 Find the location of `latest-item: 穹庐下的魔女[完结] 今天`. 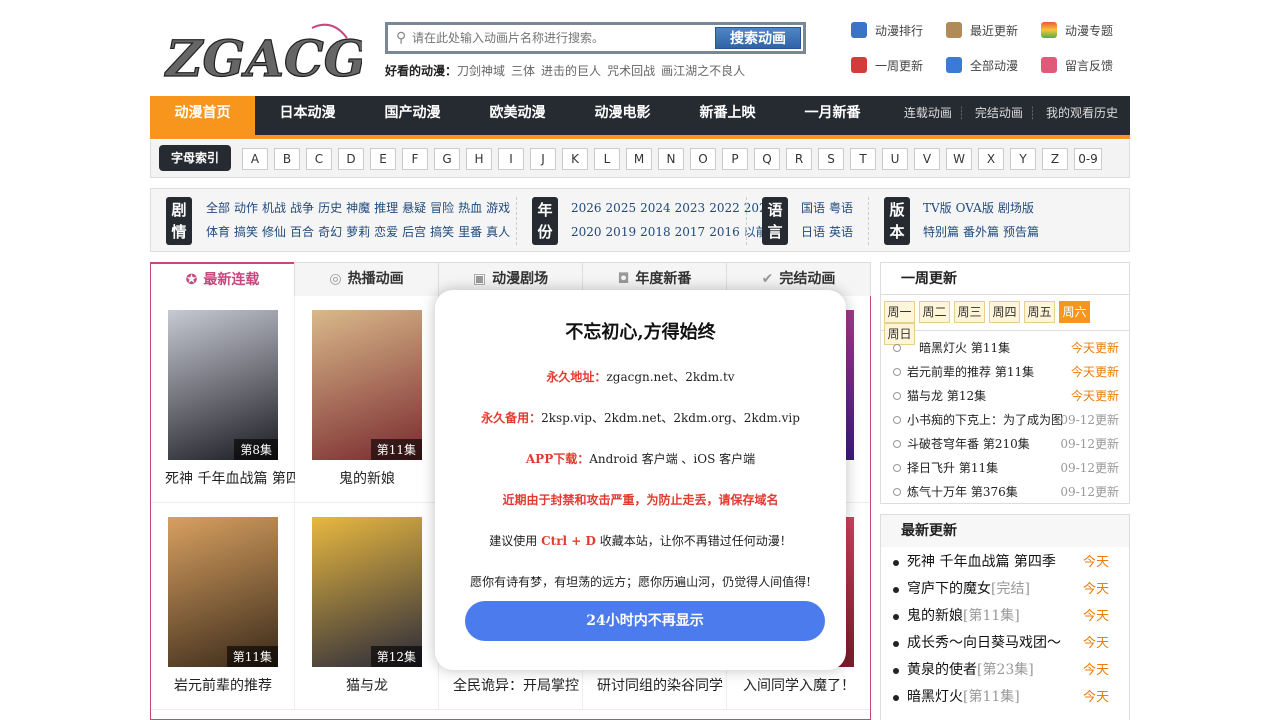

latest-item: 穹庐下的魔女[完结] 今天 is located at coordinates (1005, 589).